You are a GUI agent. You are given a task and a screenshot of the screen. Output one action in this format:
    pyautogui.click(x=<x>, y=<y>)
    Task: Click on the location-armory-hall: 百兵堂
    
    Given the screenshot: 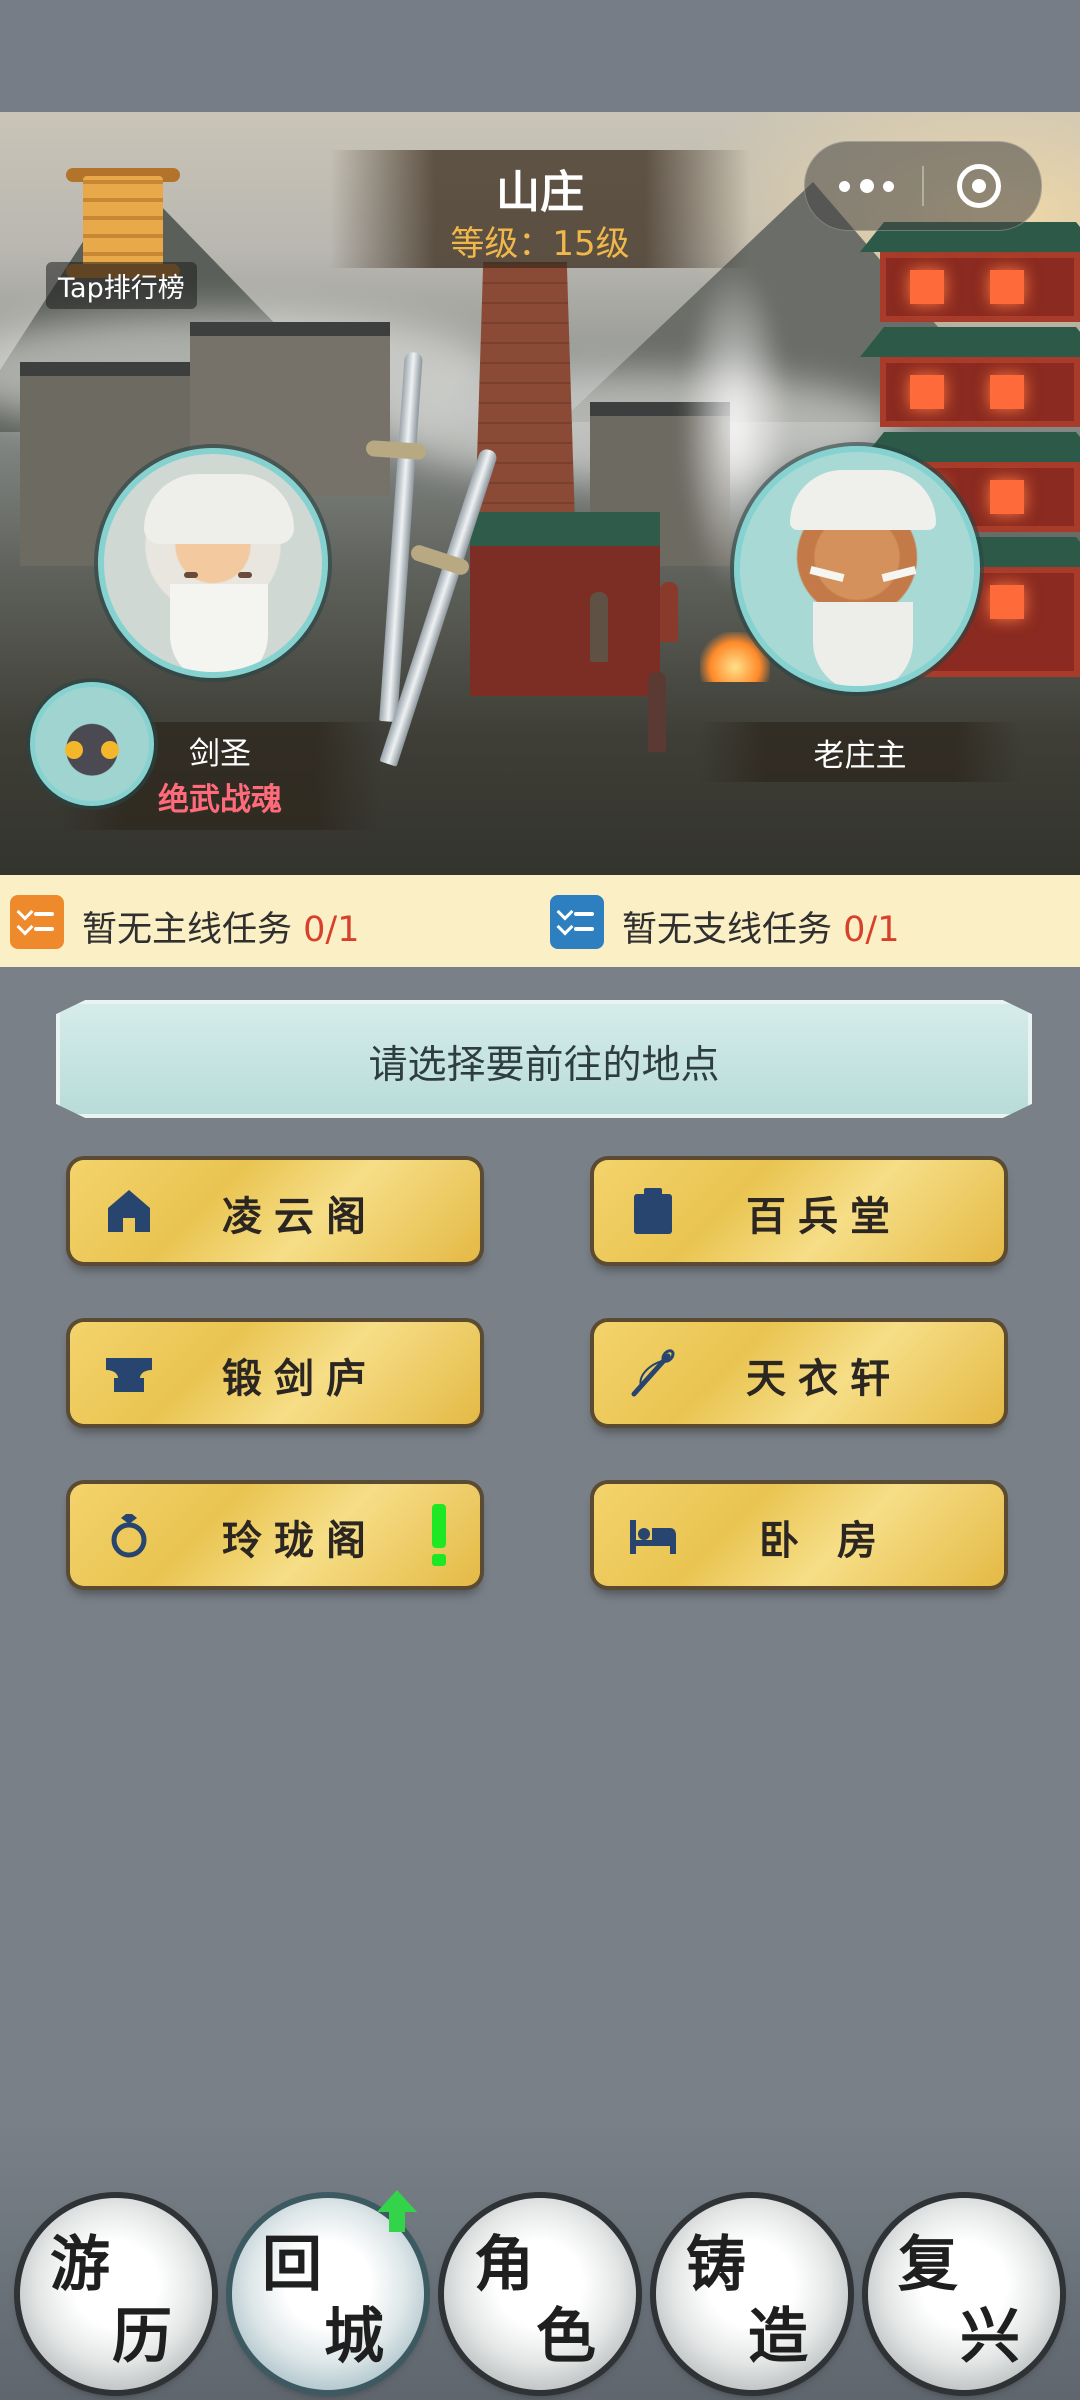 What is the action you would take?
    pyautogui.click(x=799, y=1211)
    